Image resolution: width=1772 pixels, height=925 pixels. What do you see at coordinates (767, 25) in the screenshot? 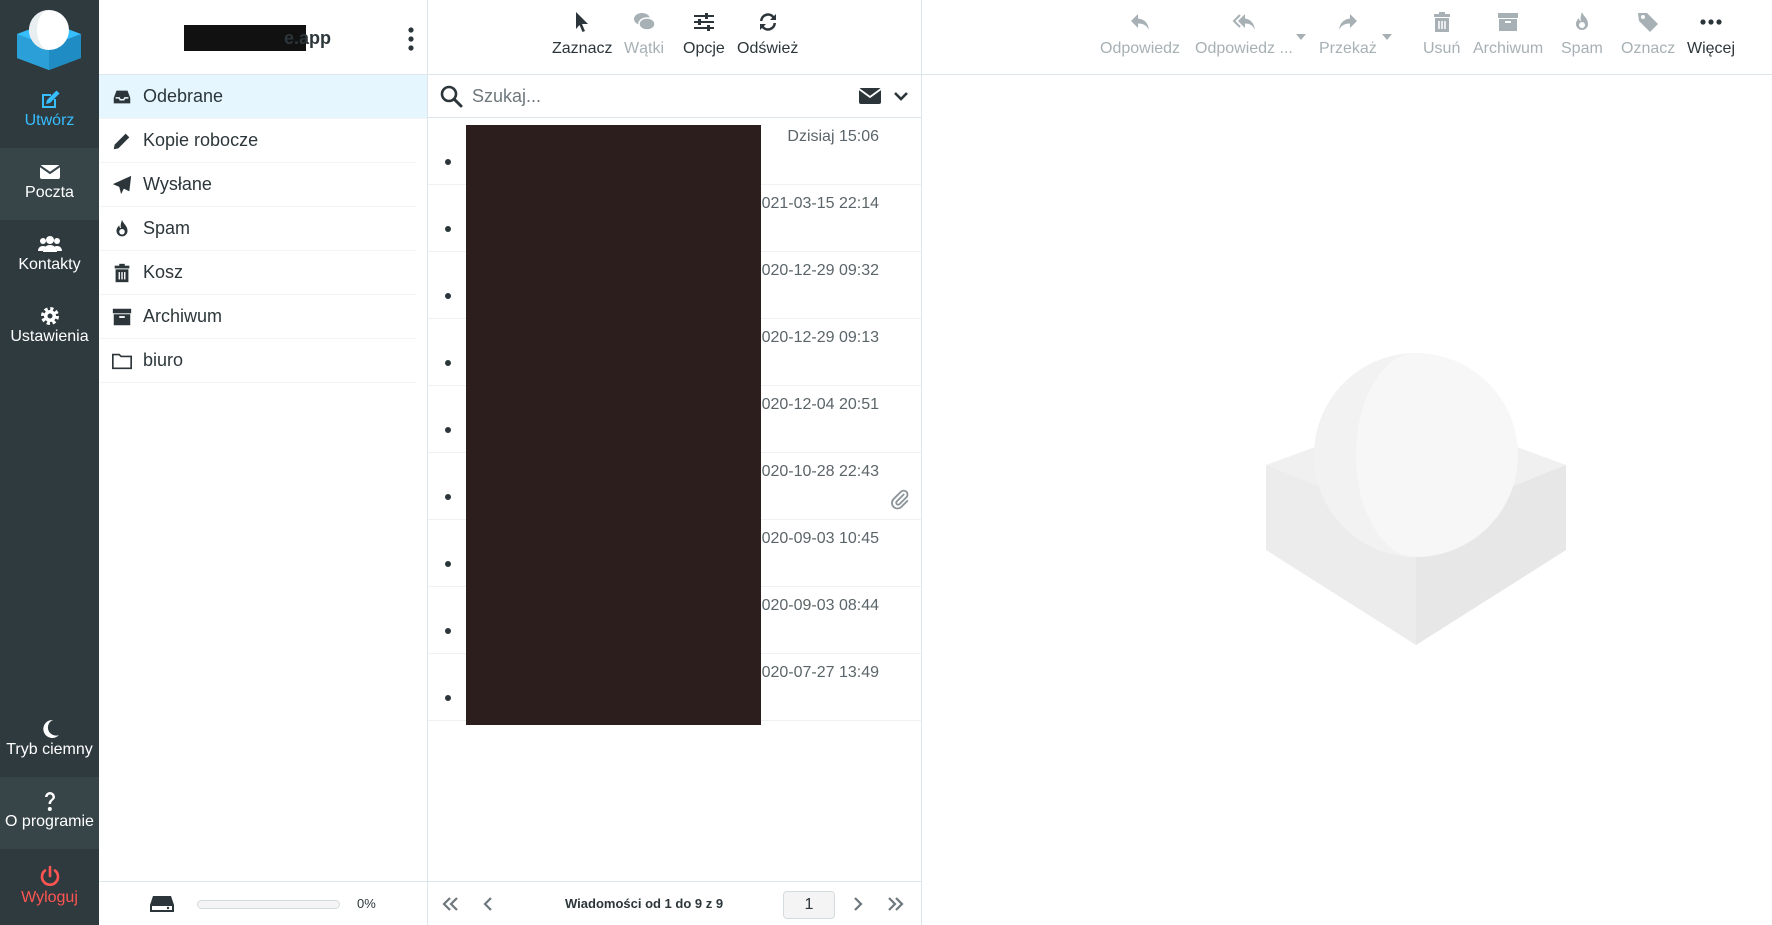
I see `refresh-icon` at bounding box center [767, 25].